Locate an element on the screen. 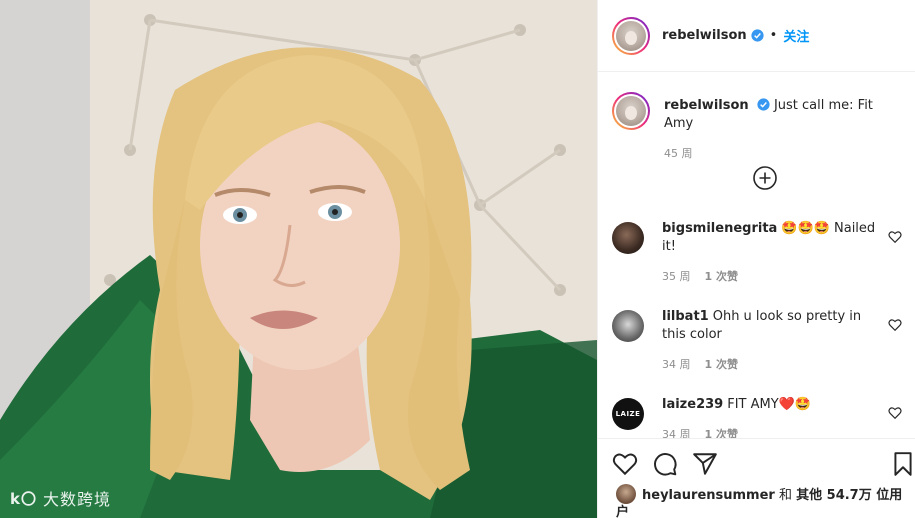 This screenshot has width=915, height=518. caption-username: rebelwilson is located at coordinates (706, 105).